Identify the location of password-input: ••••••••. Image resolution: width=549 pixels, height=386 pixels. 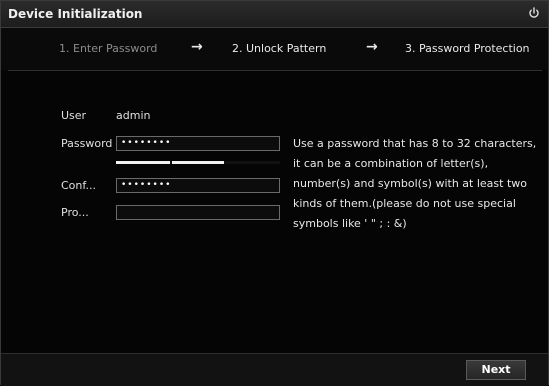
(198, 143).